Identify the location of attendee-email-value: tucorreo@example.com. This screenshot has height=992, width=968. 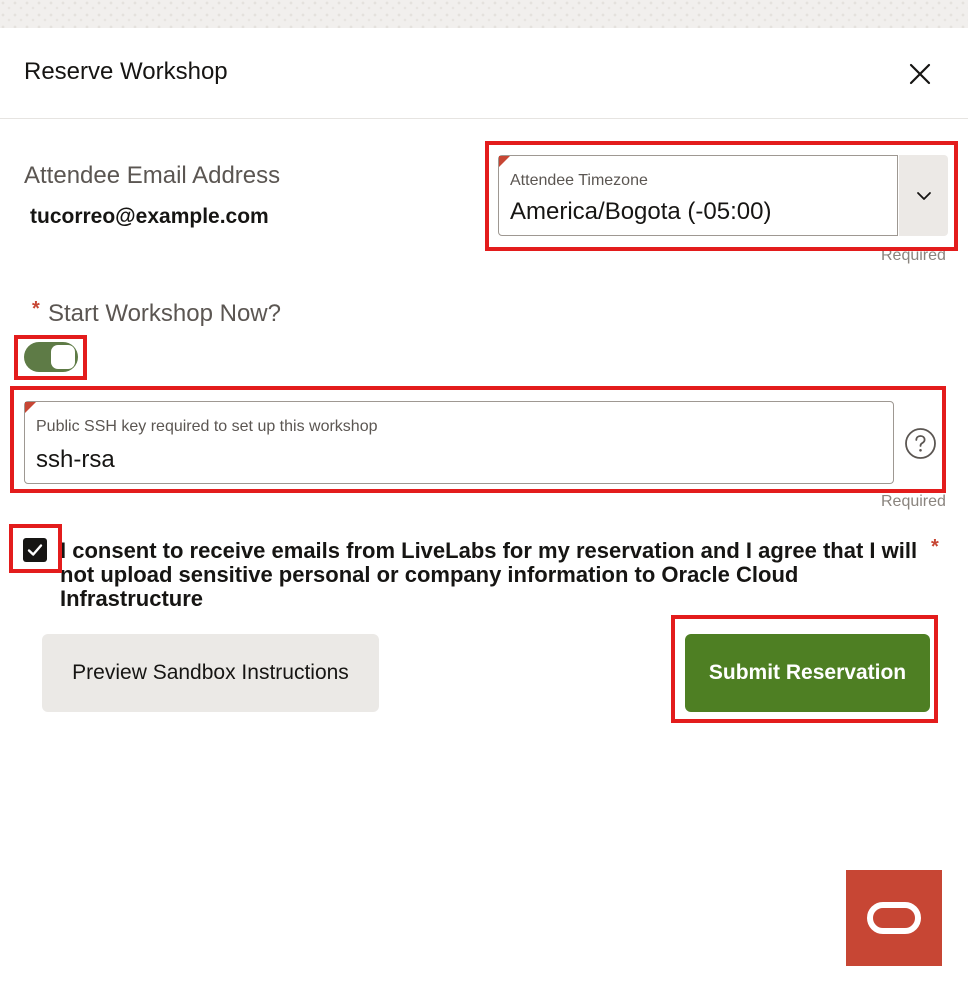
(149, 216).